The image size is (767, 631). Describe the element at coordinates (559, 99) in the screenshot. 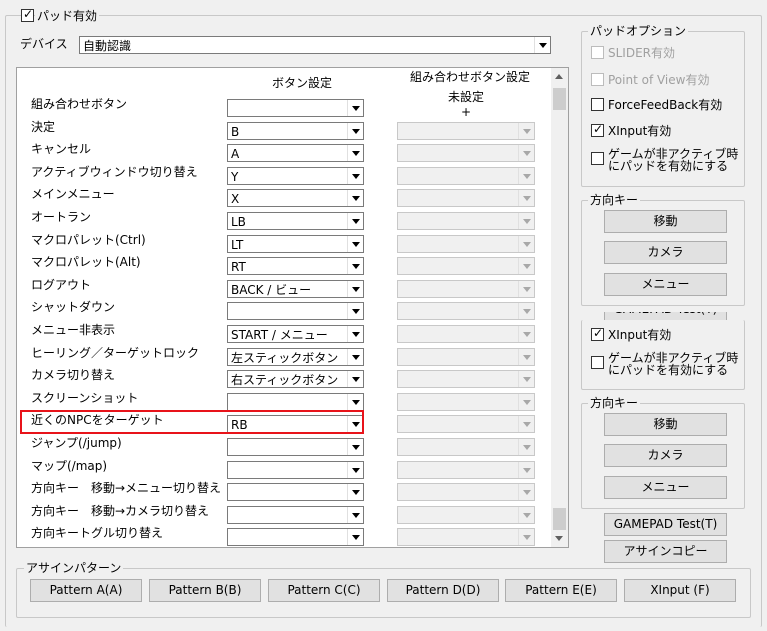

I see `scroll-thumb-top` at that location.